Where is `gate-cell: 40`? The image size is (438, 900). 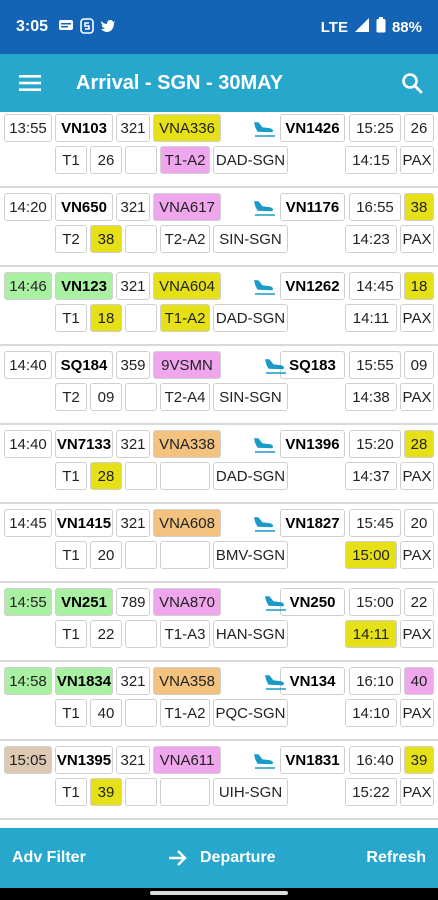
gate-cell: 40 is located at coordinates (419, 681).